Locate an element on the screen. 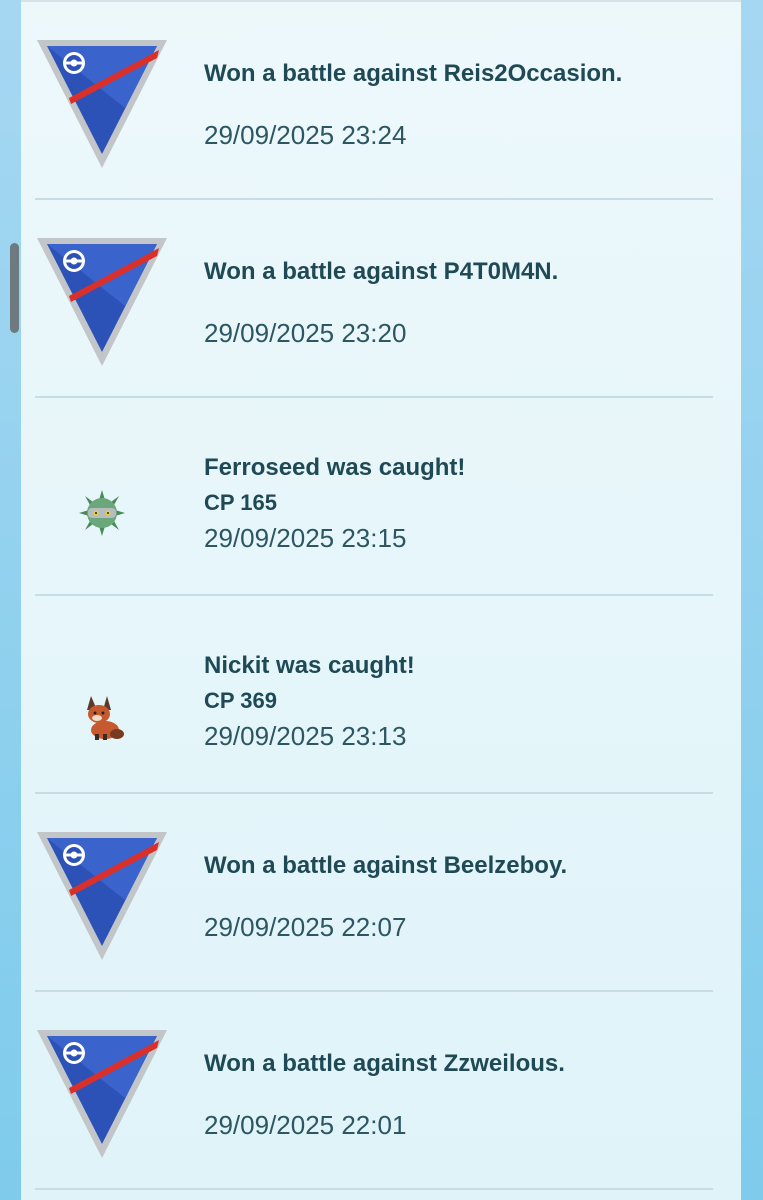 The width and height of the screenshot is (763, 1200). divider is located at coordinates (374, 1189).